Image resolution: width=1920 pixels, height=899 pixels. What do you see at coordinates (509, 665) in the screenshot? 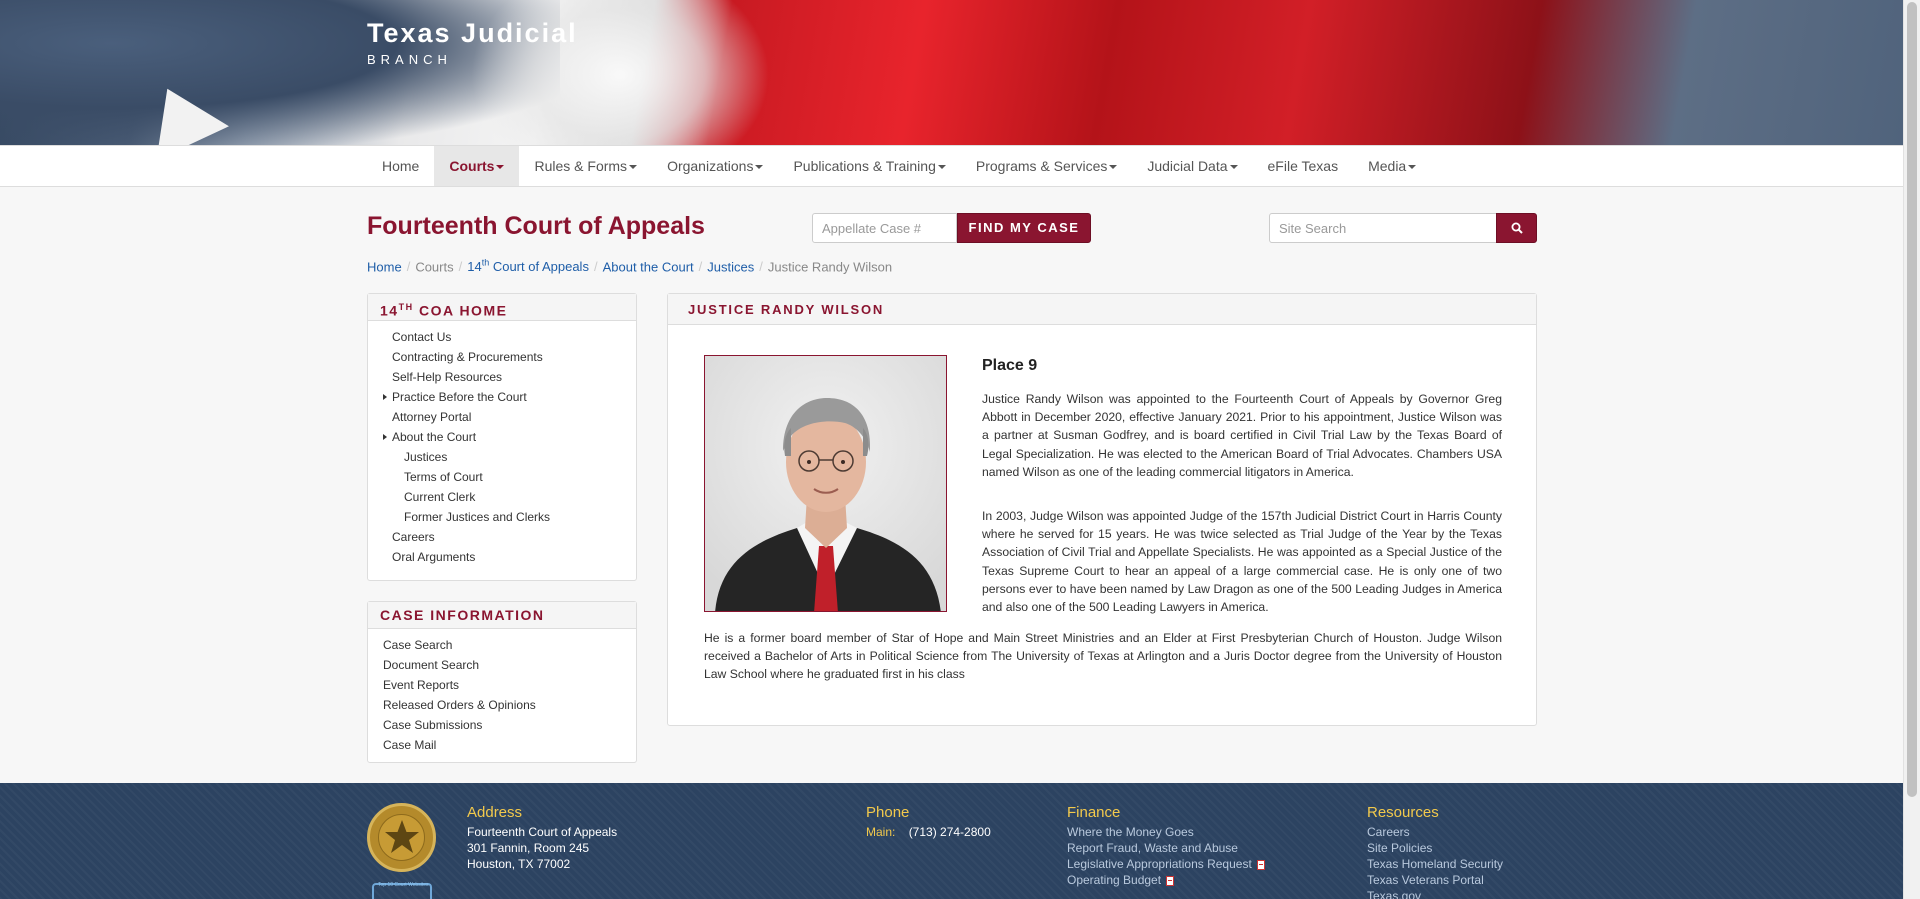
I see `case-item-document-search: Document Search` at bounding box center [509, 665].